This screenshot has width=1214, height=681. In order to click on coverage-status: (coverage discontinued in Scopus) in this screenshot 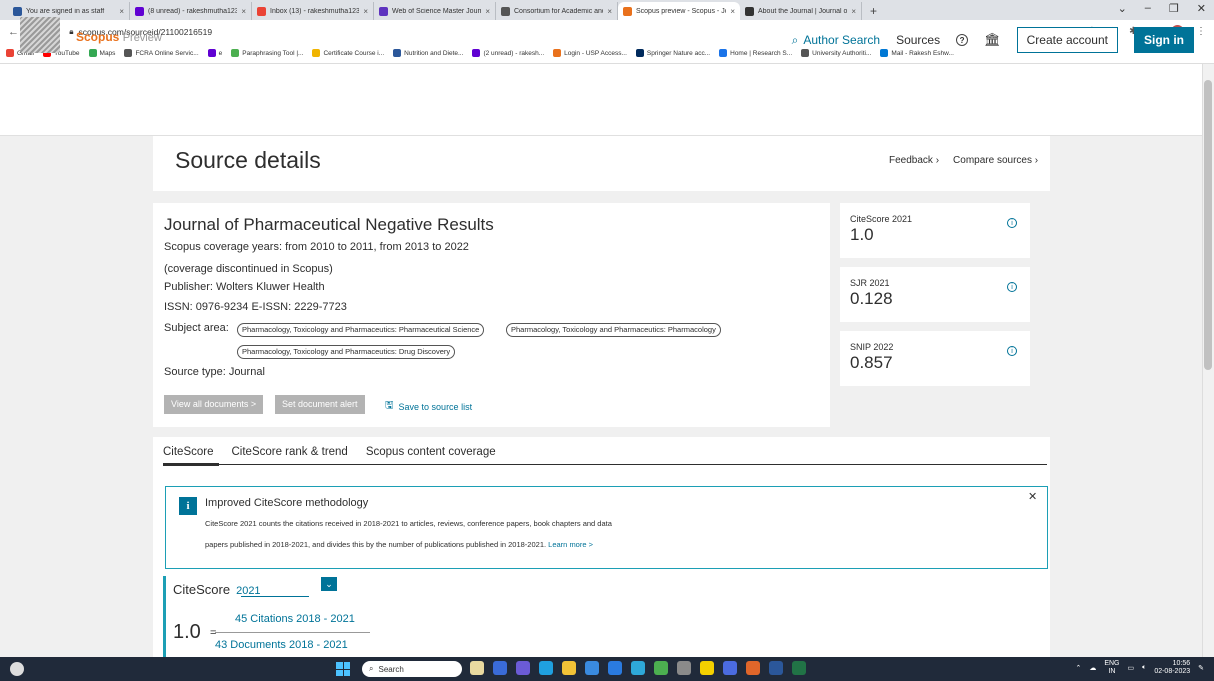, I will do `click(248, 269)`.